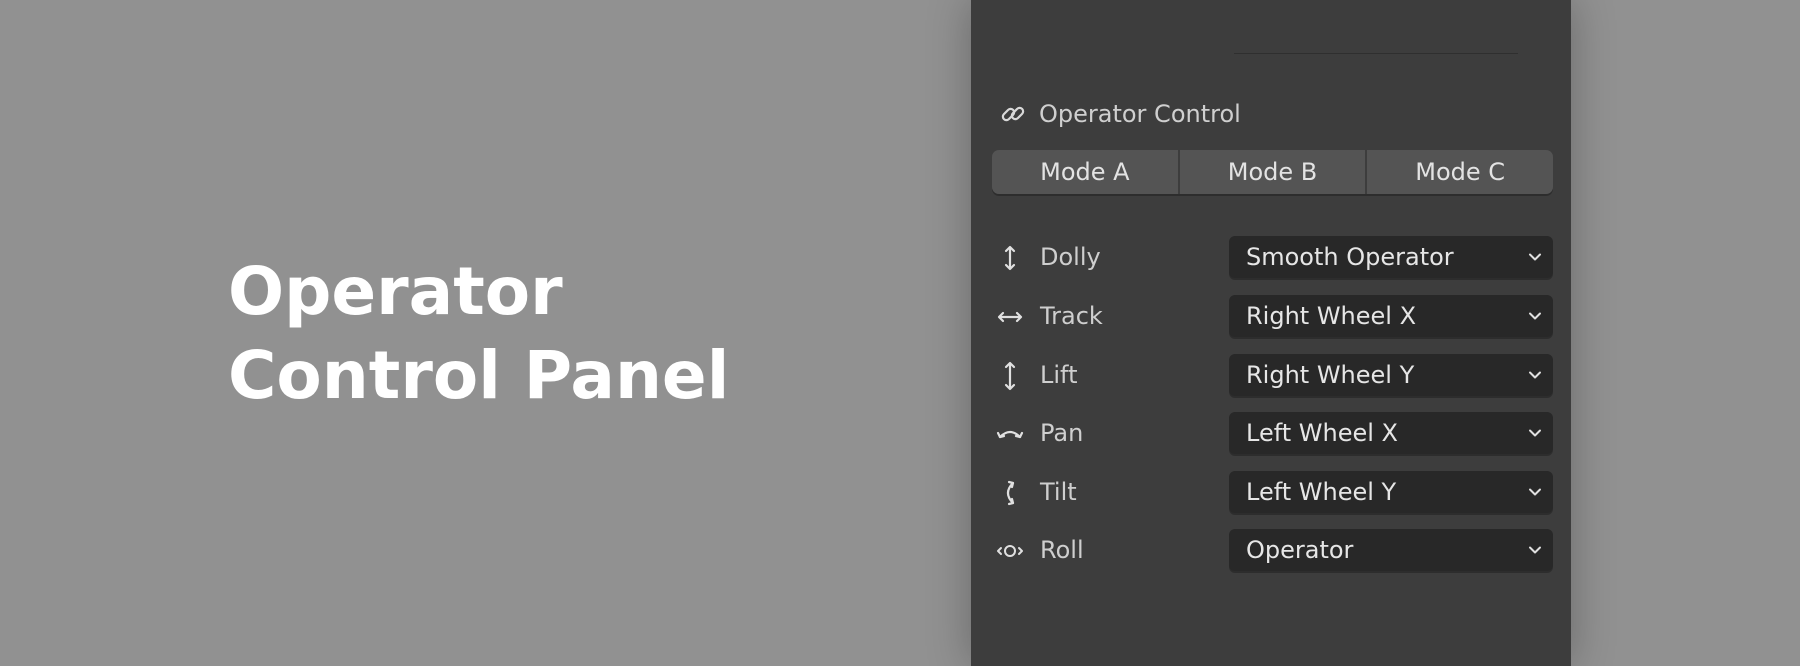  What do you see at coordinates (478, 334) in the screenshot?
I see `hero-title: Operator Control Panel` at bounding box center [478, 334].